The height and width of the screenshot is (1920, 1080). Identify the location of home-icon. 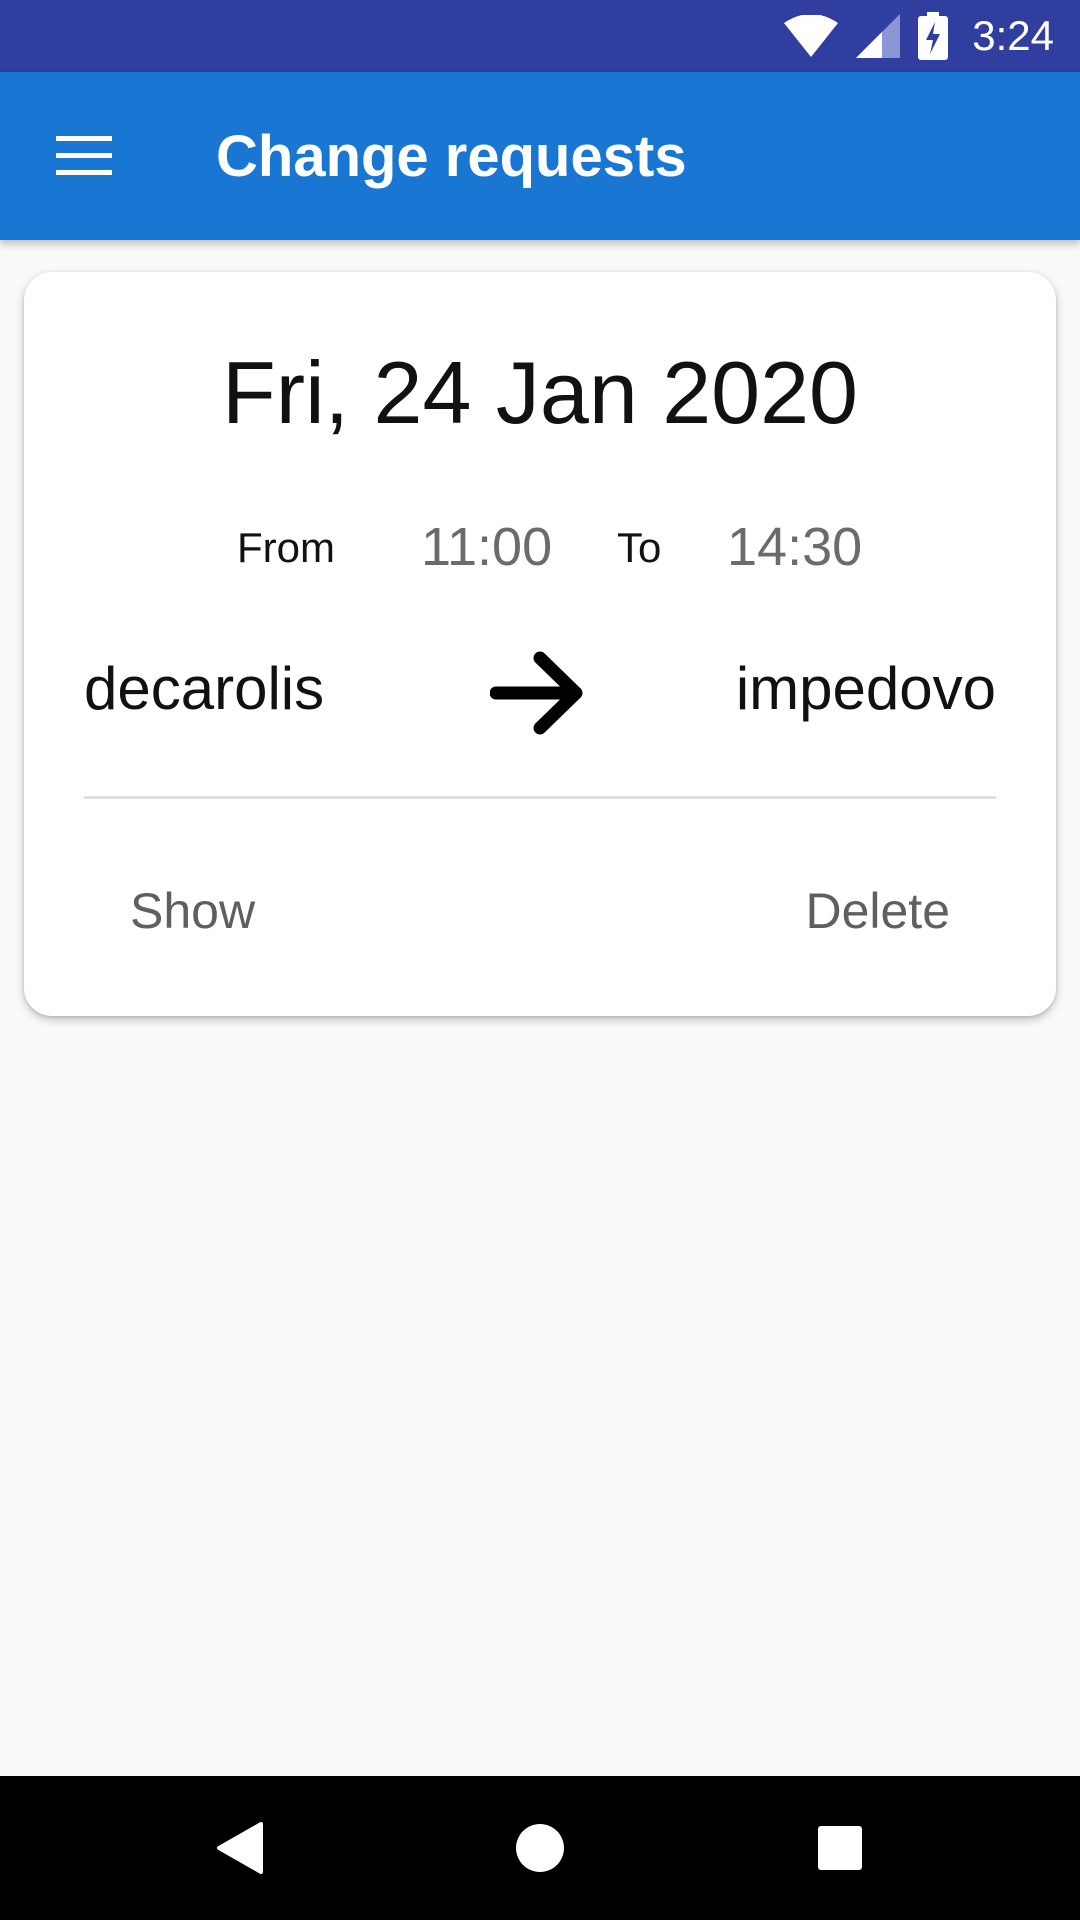
(540, 1848).